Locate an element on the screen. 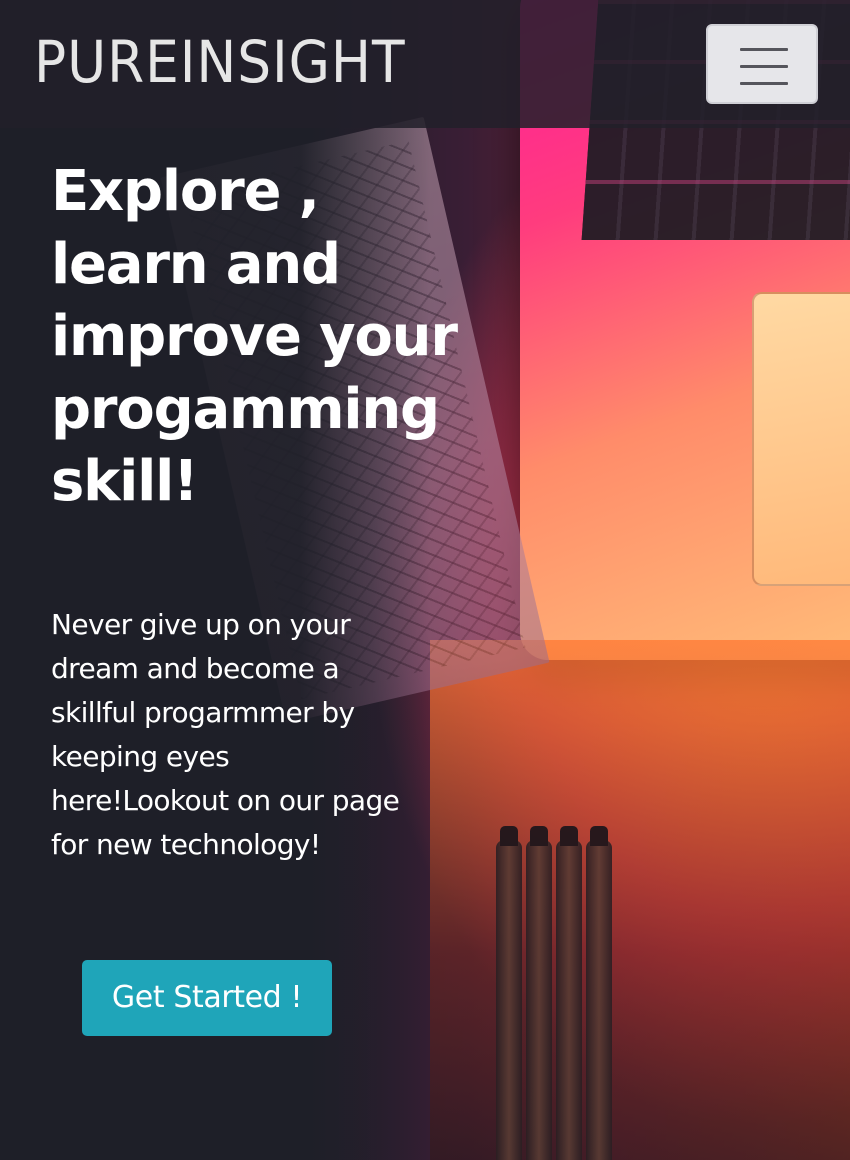  brand-logo-link: PUREINSIGHT is located at coordinates (219, 62).